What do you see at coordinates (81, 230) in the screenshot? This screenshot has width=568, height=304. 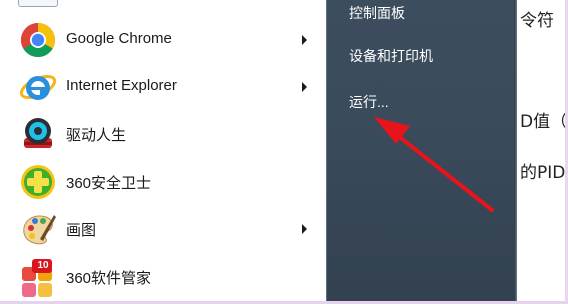 I see `program-label: 画图` at bounding box center [81, 230].